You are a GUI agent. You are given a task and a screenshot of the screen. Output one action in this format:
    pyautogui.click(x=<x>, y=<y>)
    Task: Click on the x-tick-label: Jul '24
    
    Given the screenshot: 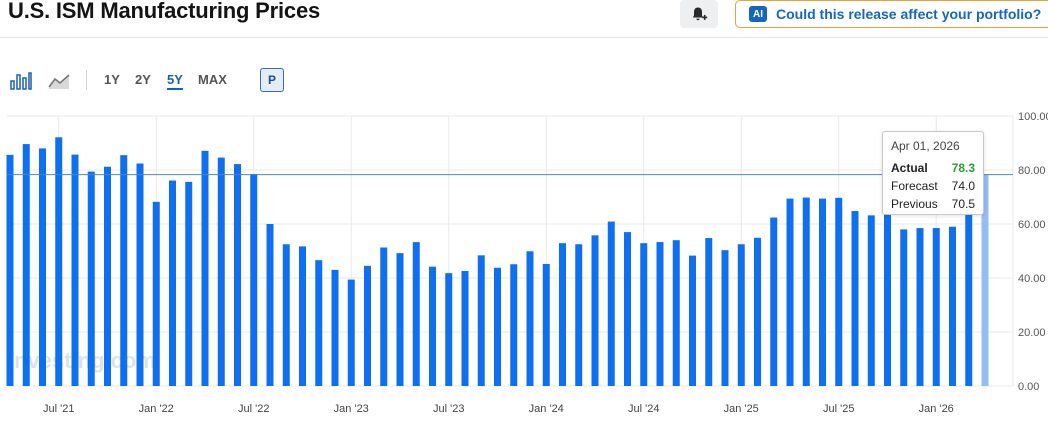 What is the action you would take?
    pyautogui.click(x=643, y=409)
    